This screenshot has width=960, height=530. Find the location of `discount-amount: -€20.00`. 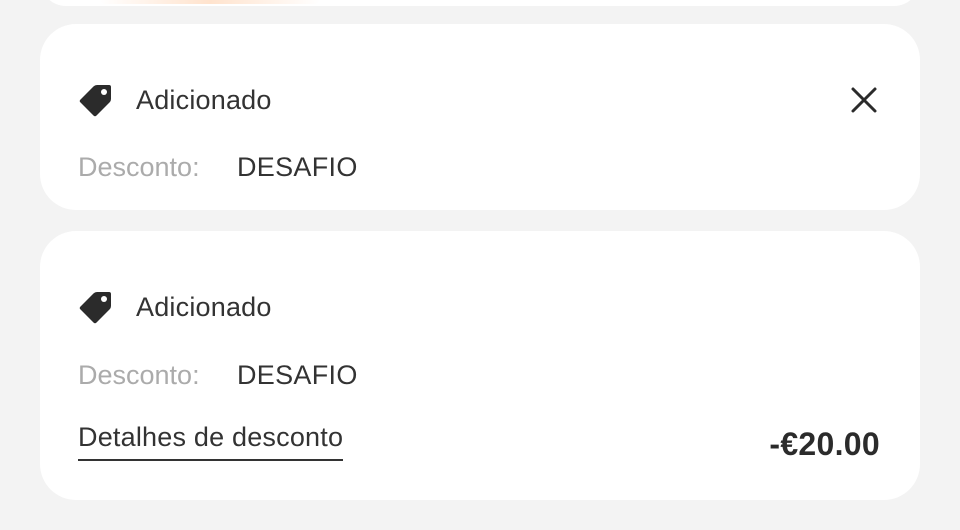

discount-amount: -€20.00 is located at coordinates (824, 444).